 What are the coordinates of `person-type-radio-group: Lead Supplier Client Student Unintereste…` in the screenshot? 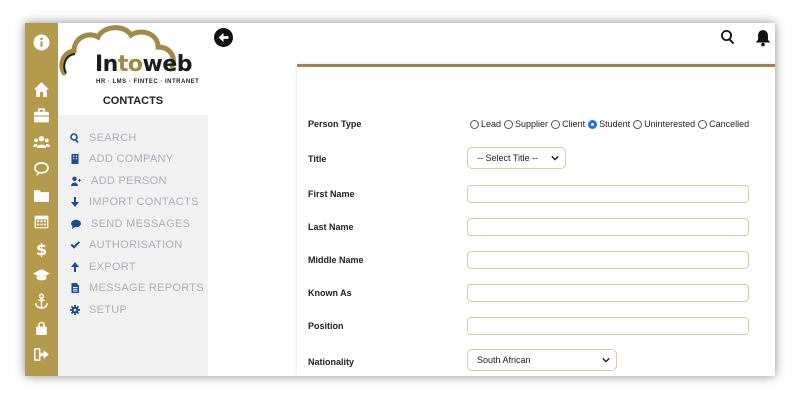 It's located at (611, 124).